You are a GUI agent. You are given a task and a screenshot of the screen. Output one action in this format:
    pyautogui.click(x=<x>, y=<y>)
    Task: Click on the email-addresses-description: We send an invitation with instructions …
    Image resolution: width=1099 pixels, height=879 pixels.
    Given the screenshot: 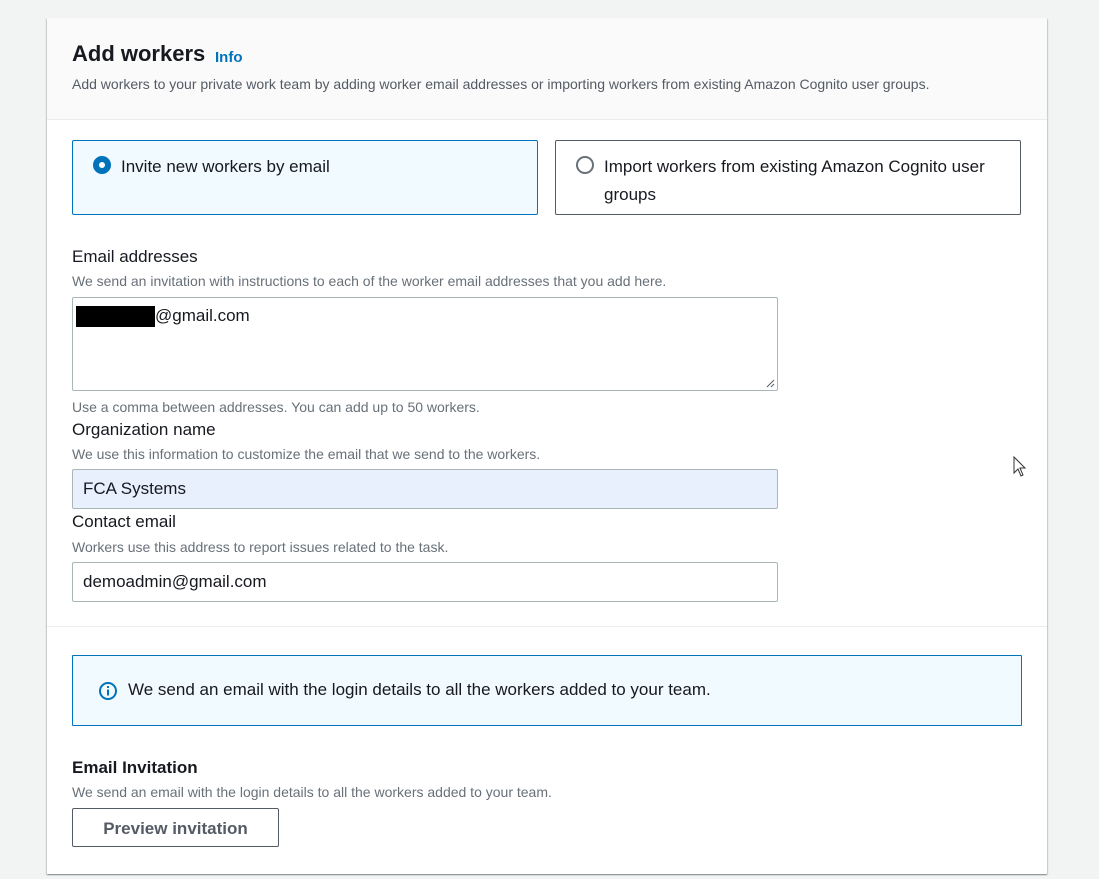 What is the action you would take?
    pyautogui.click(x=369, y=281)
    